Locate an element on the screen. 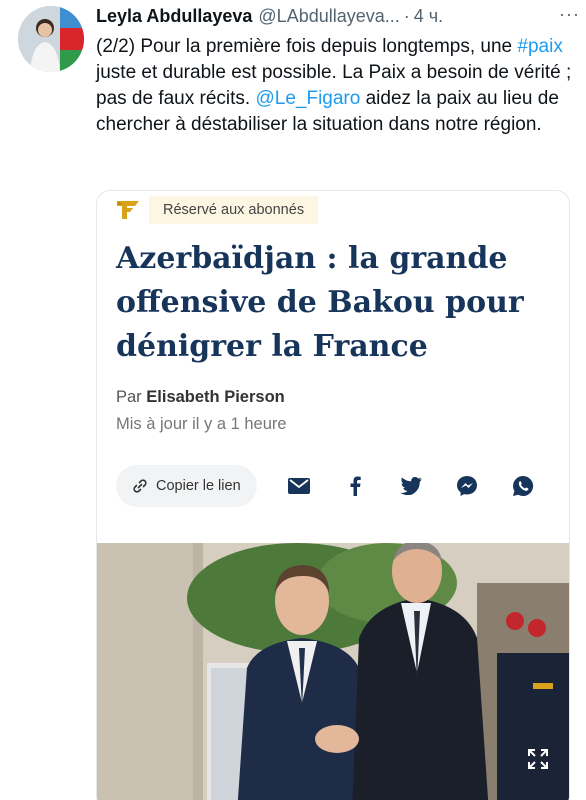 Image resolution: width=586 pixels, height=800 pixels. subscriber-badge: Réservé aux abonnés is located at coordinates (234, 210).